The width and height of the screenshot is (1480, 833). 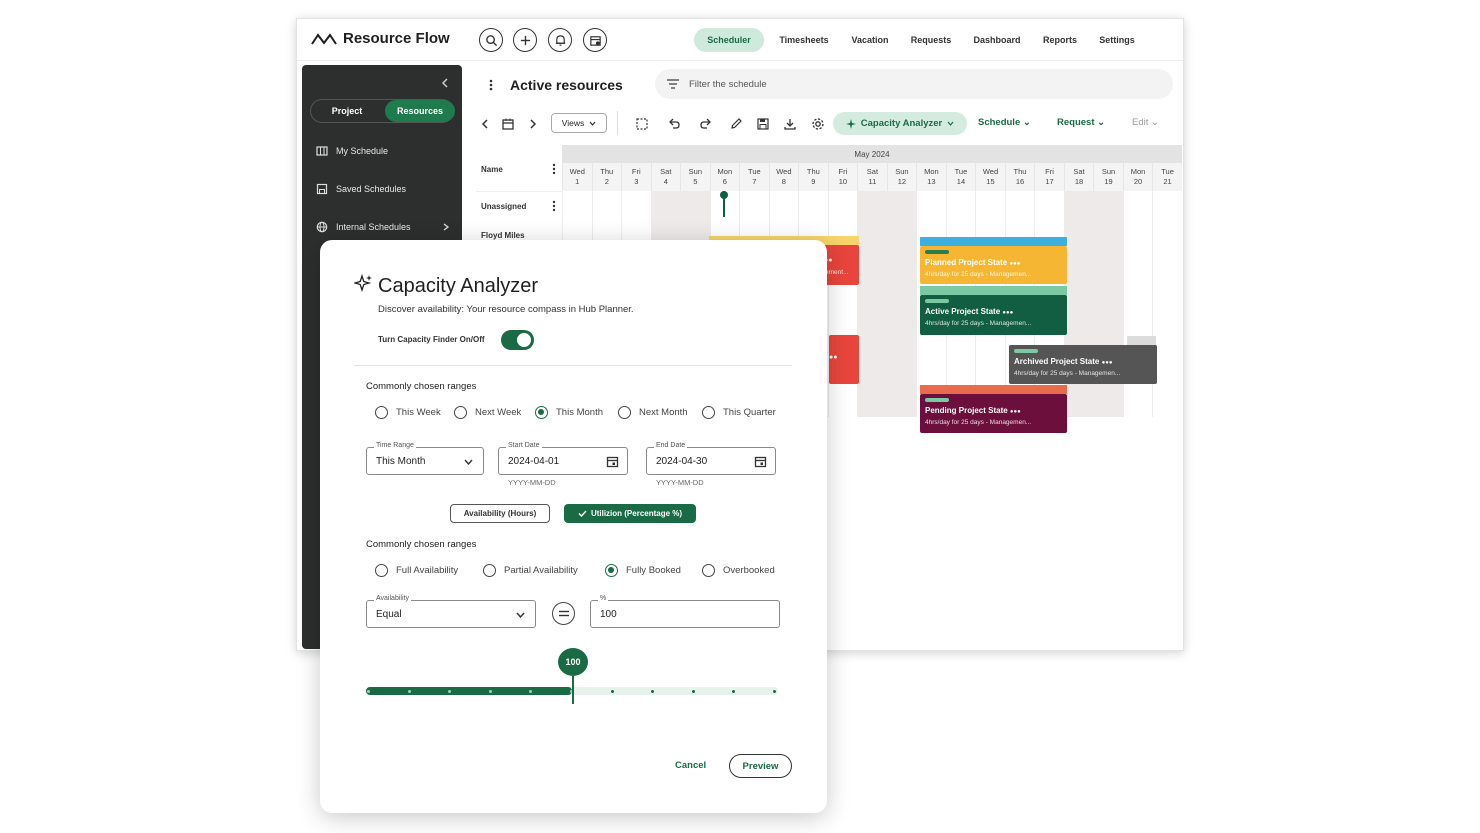 What do you see at coordinates (931, 40) in the screenshot?
I see `nav-requests: Requests` at bounding box center [931, 40].